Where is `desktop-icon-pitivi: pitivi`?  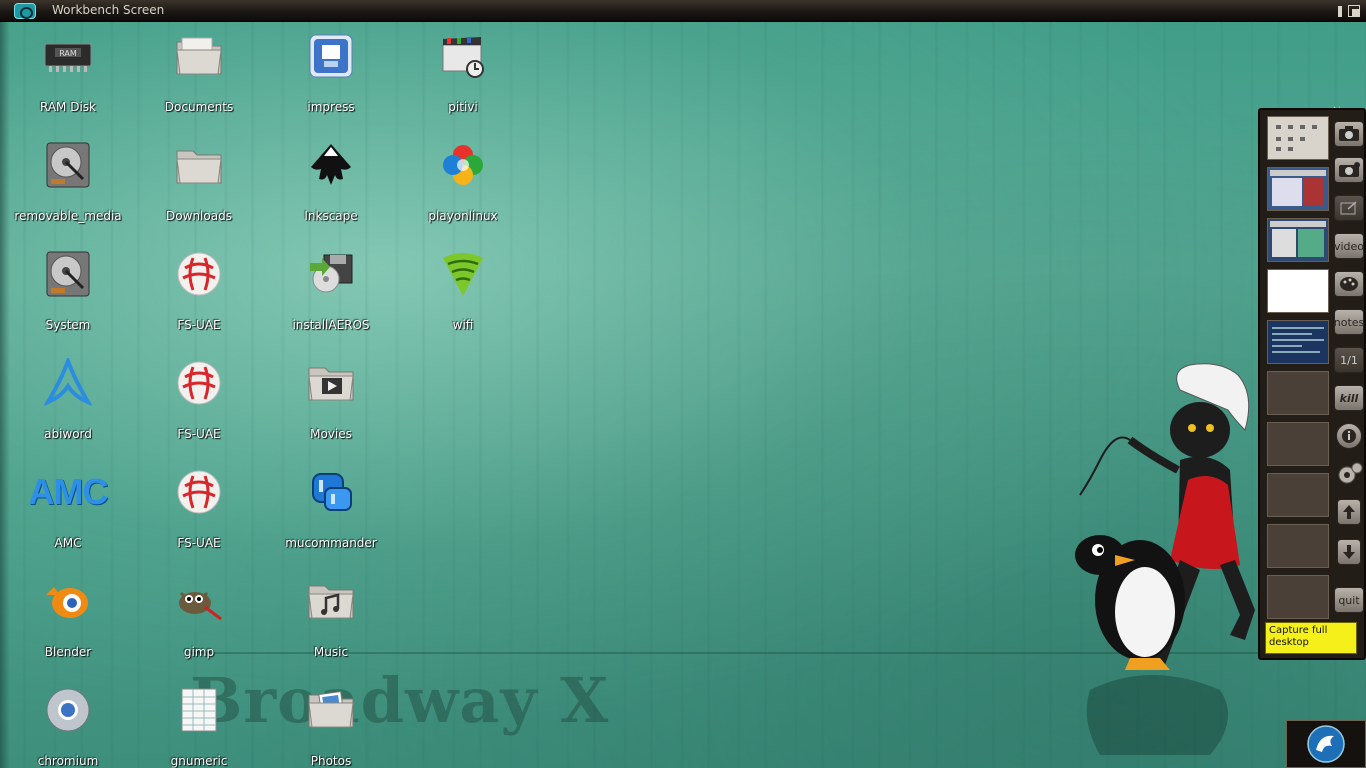
desktop-icon-pitivi: pitivi is located at coordinates (463, 76).